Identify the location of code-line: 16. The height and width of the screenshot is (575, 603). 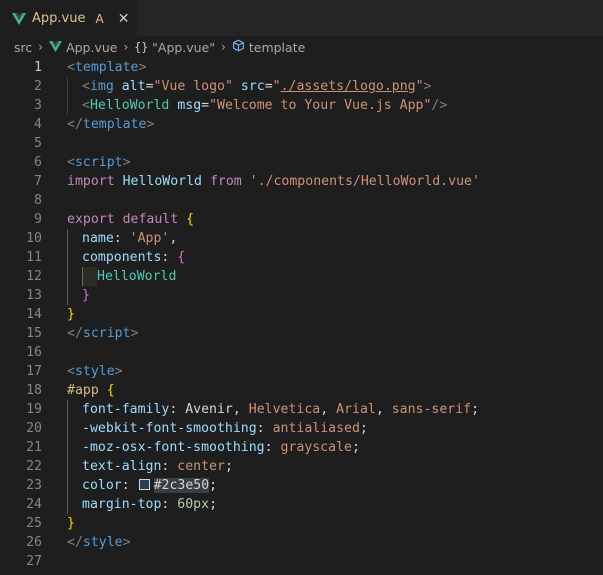
(301, 352).